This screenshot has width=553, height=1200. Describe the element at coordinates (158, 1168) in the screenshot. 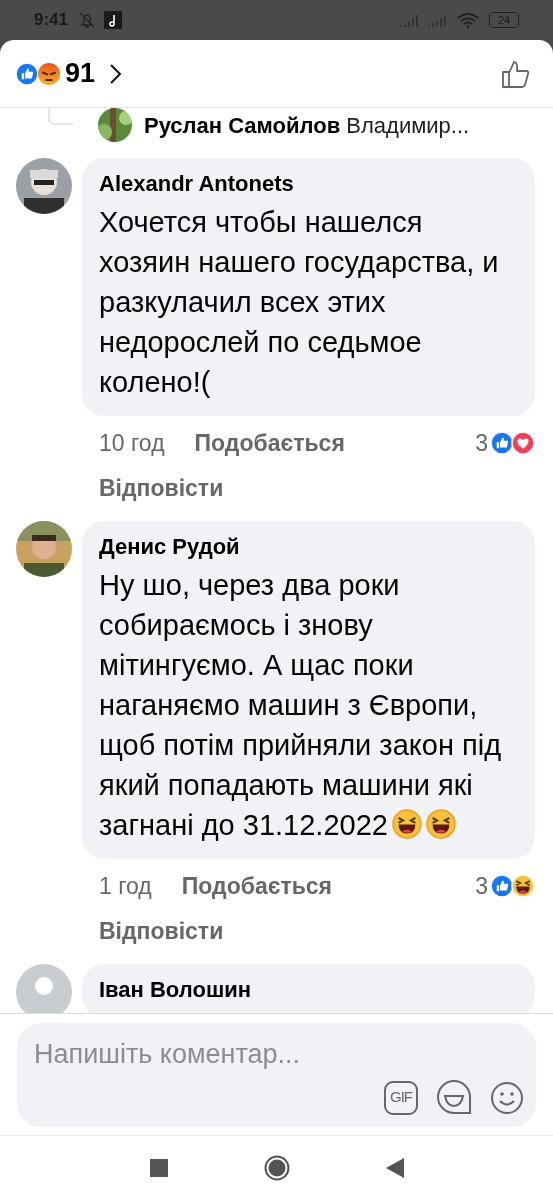

I see `recents-icon` at that location.